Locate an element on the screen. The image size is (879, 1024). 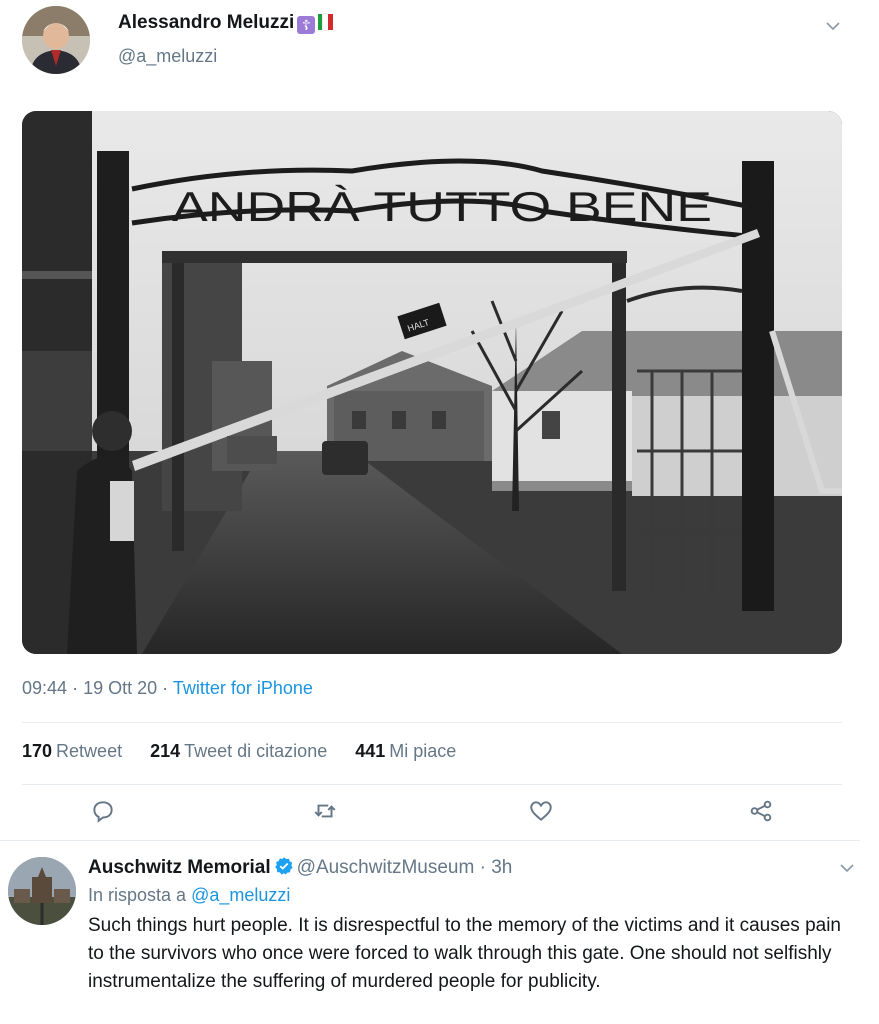
reply-icon is located at coordinates (103, 811).